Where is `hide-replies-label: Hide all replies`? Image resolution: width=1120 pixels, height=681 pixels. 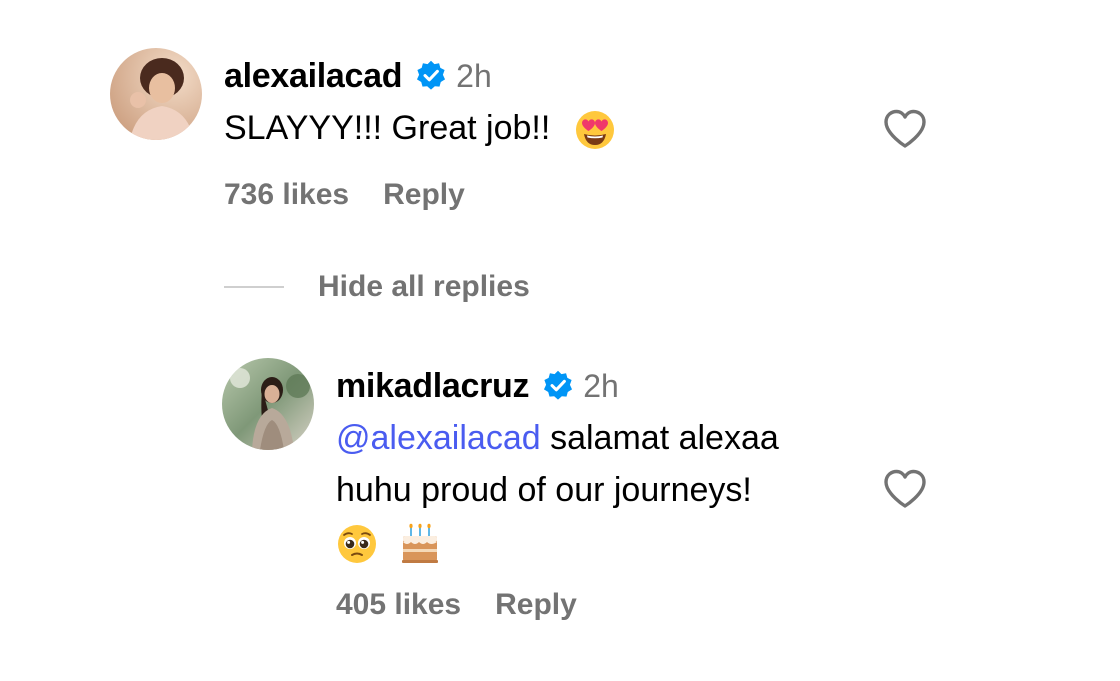
hide-replies-label: Hide all replies is located at coordinates (424, 286).